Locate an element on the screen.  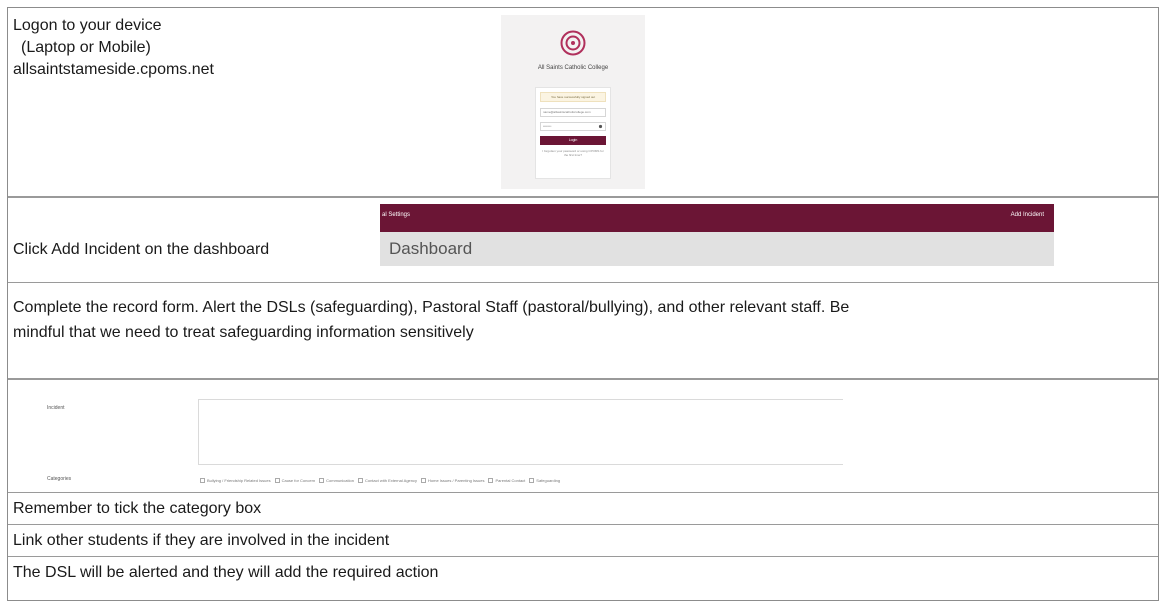
dashboard-header: Dashboard is located at coordinates (717, 249).